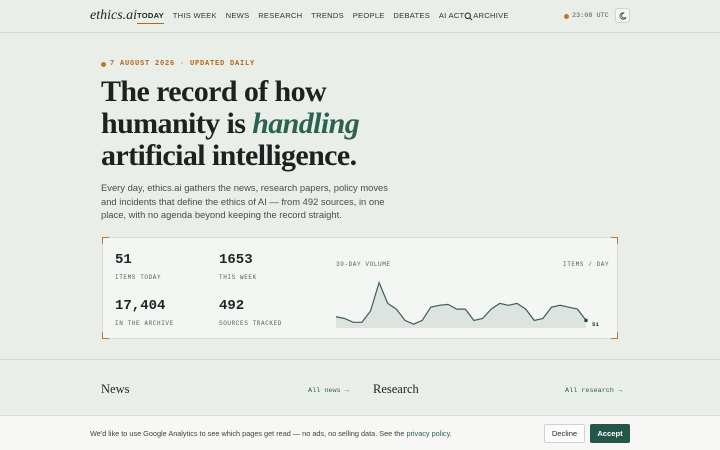 Image resolution: width=720 pixels, height=450 pixels. I want to click on date-text: 7 AUGUST 2026 · UPDATED DAILY, so click(183, 64).